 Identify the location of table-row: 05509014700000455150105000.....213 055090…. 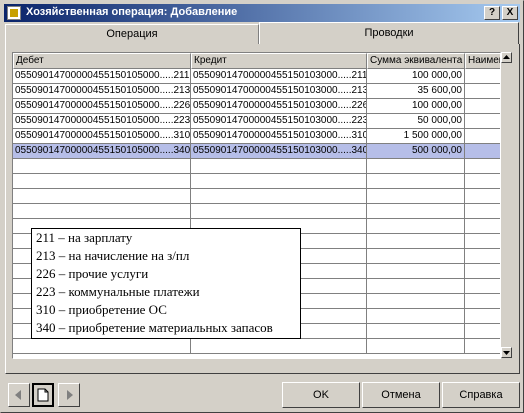
(256, 91).